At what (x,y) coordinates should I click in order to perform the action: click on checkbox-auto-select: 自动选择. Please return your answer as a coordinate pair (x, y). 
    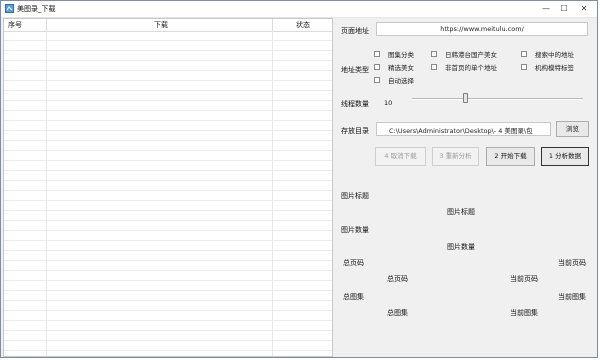
    Looking at the image, I should click on (394, 80).